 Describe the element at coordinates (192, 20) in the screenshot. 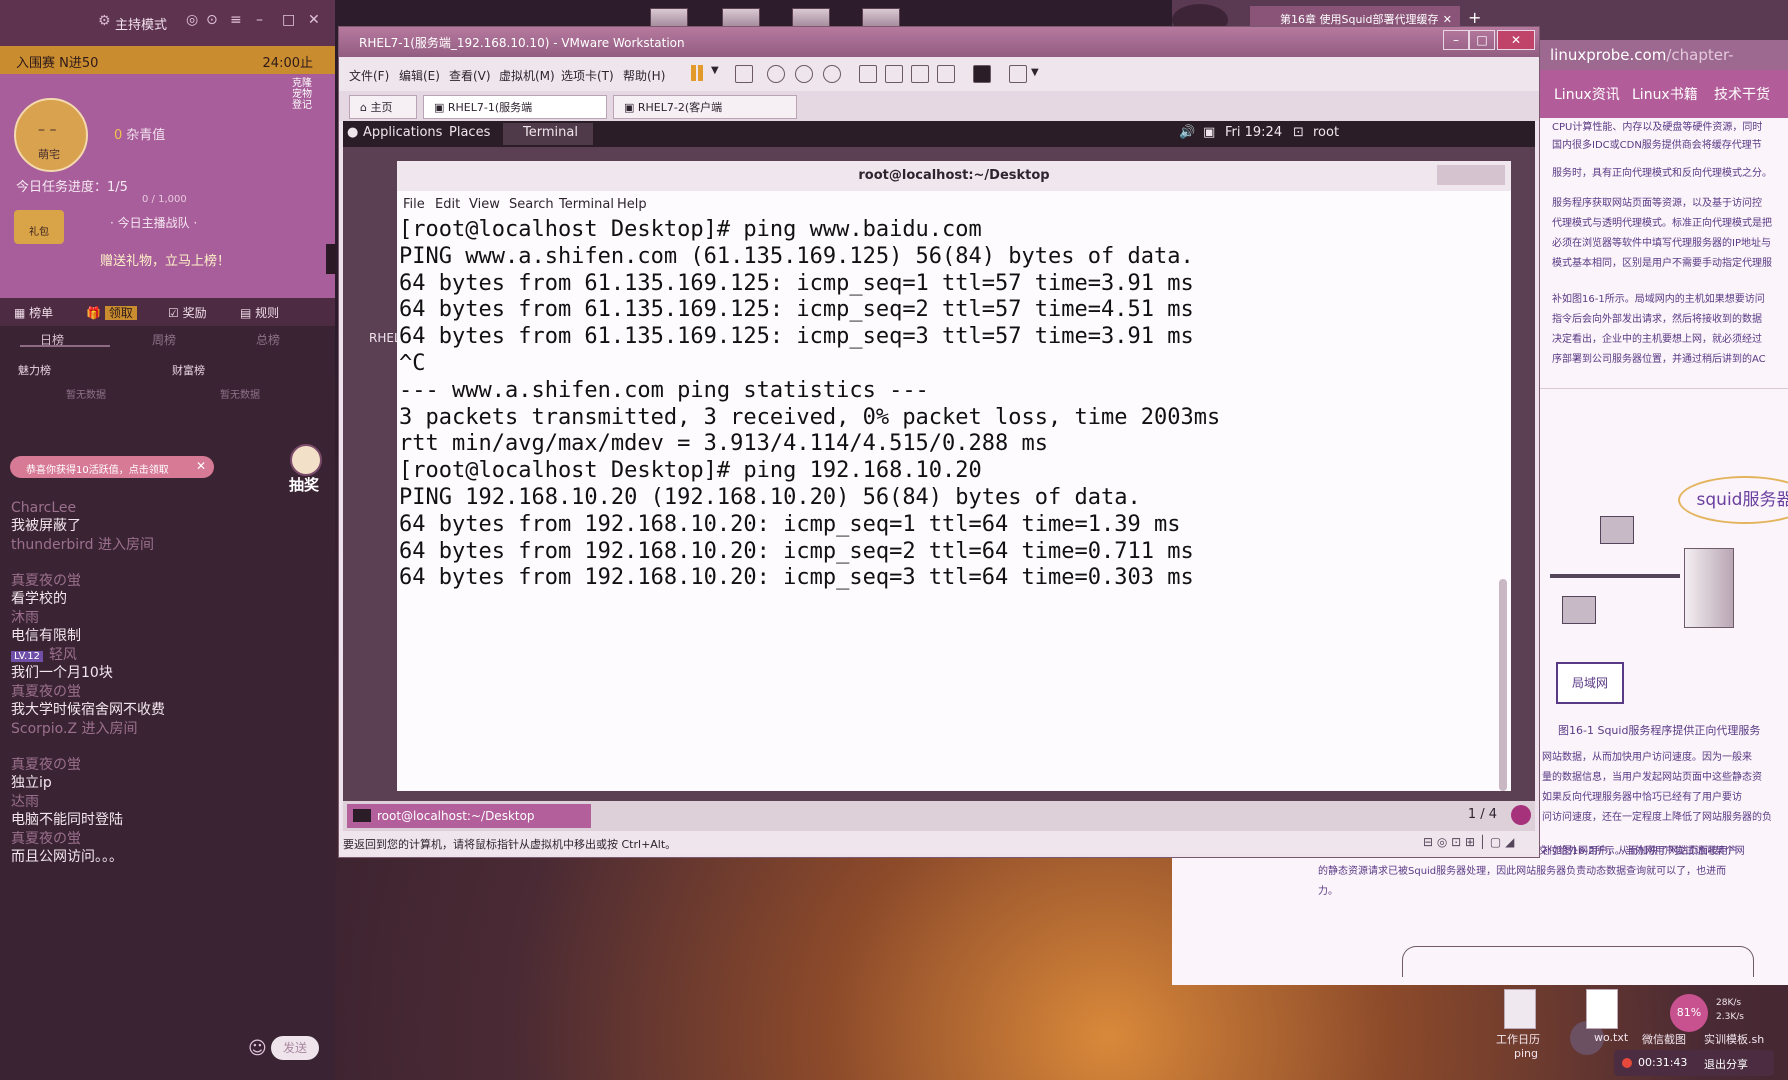

I see `settings-icon: ◎` at that location.